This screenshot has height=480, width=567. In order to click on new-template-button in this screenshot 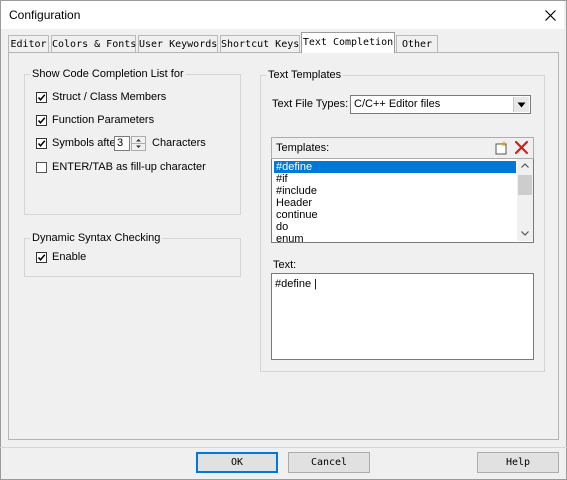, I will do `click(501, 148)`.